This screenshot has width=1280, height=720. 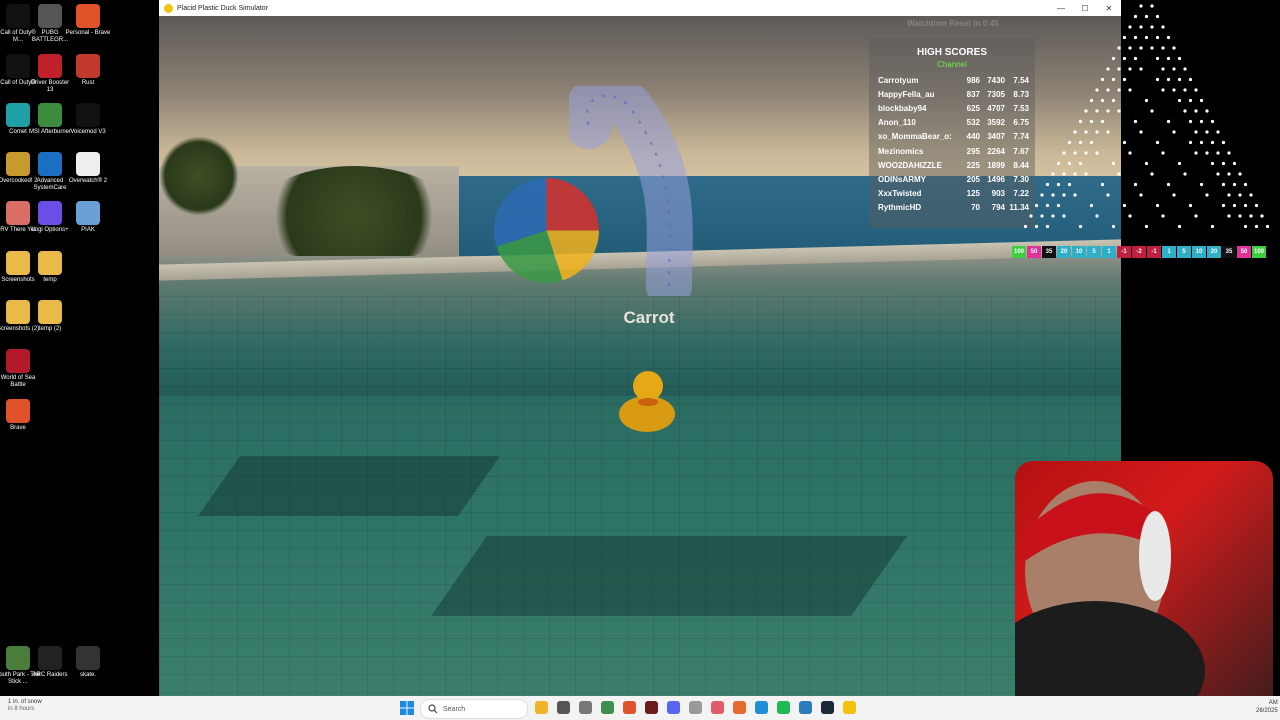 What do you see at coordinates (88, 132) in the screenshot?
I see `desktop-icon-label: Voicemod V3` at bounding box center [88, 132].